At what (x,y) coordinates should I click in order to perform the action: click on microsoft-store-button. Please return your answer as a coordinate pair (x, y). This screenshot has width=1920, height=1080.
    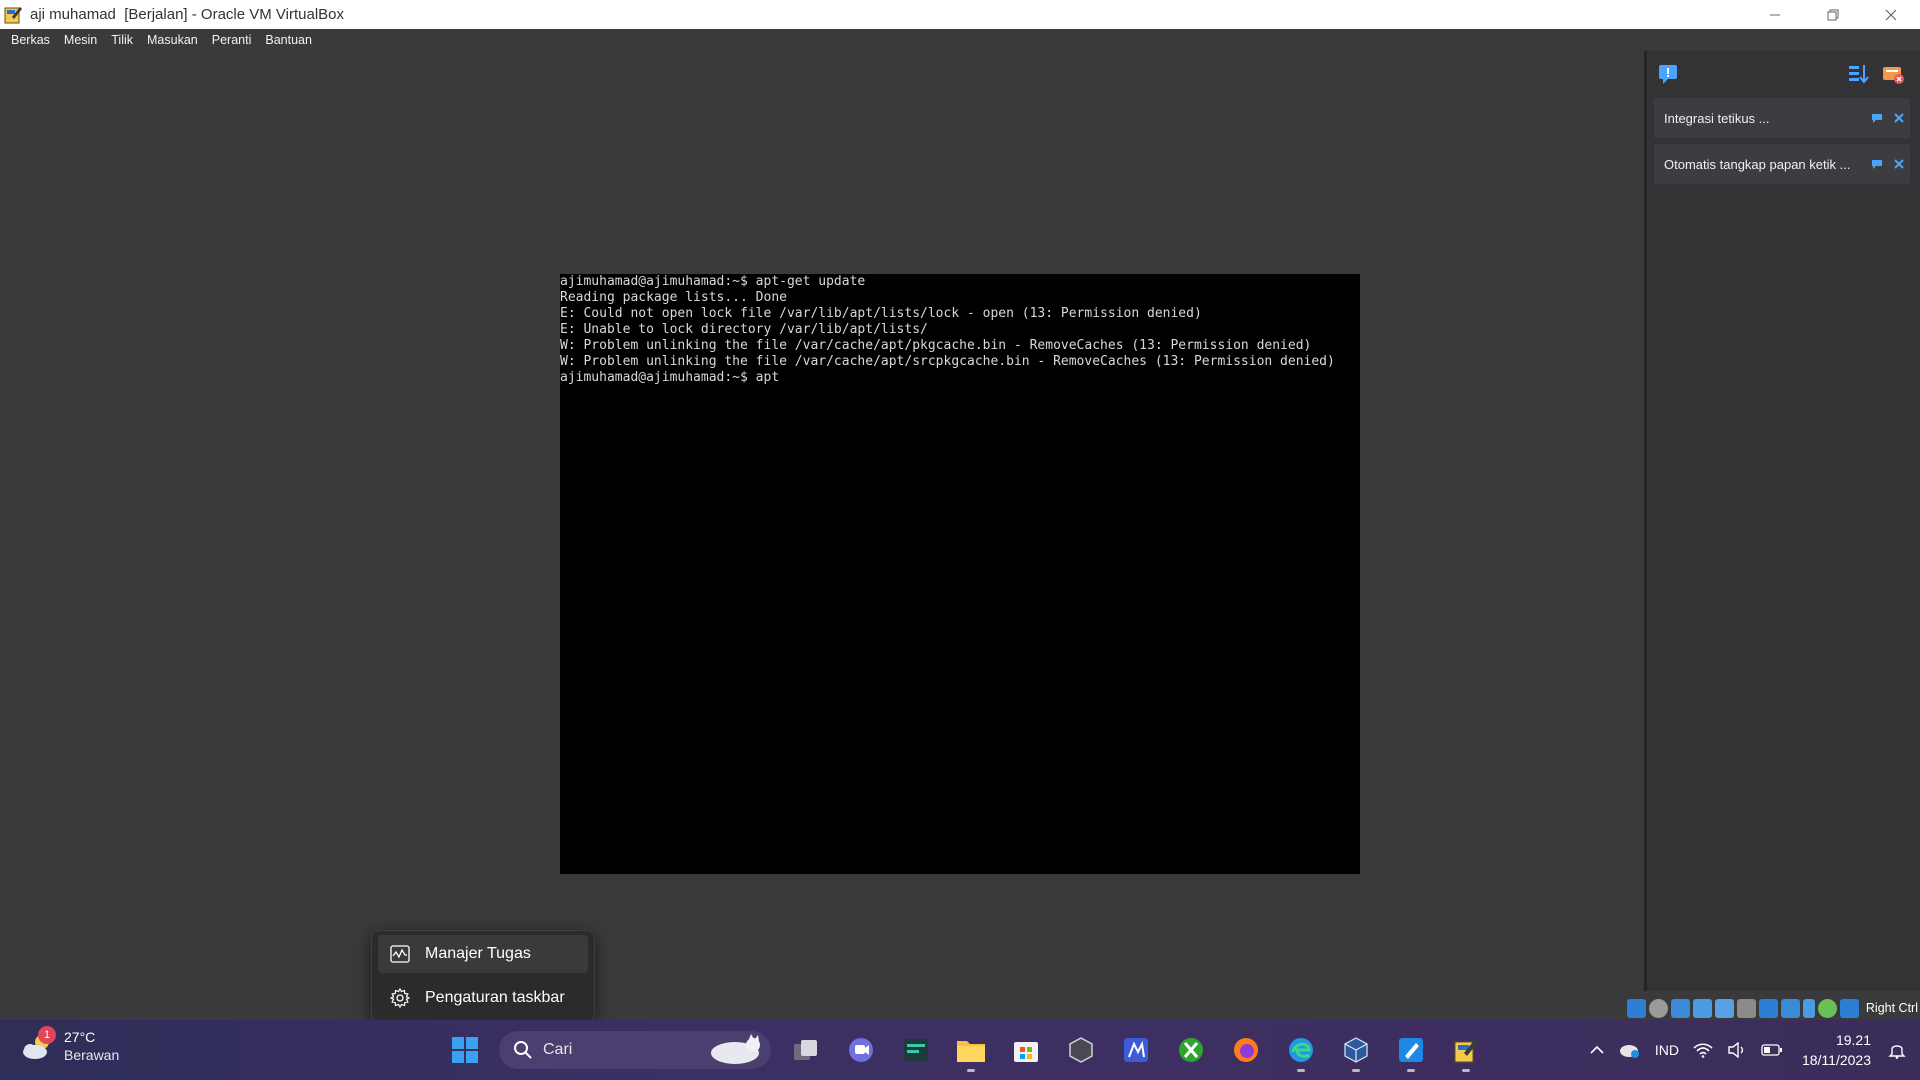
    Looking at the image, I should click on (1026, 1050).